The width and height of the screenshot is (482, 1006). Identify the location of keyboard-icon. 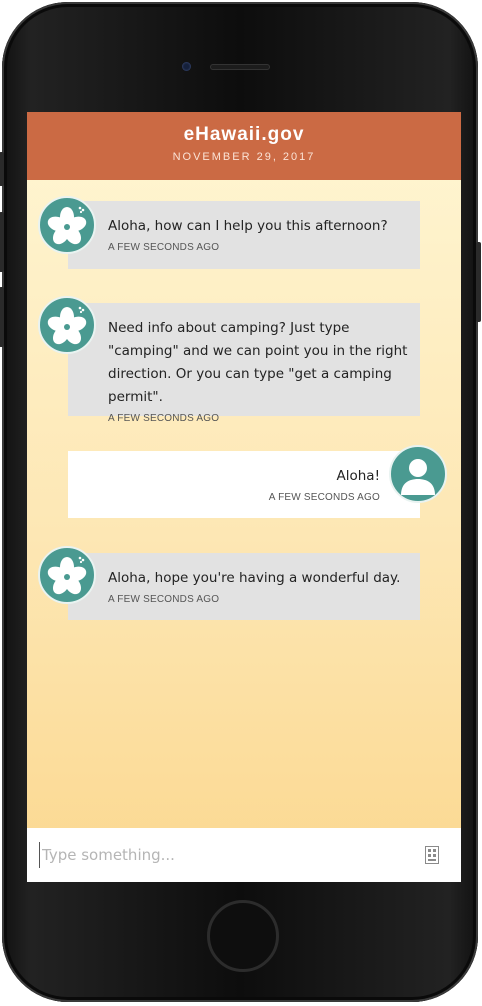
(432, 855).